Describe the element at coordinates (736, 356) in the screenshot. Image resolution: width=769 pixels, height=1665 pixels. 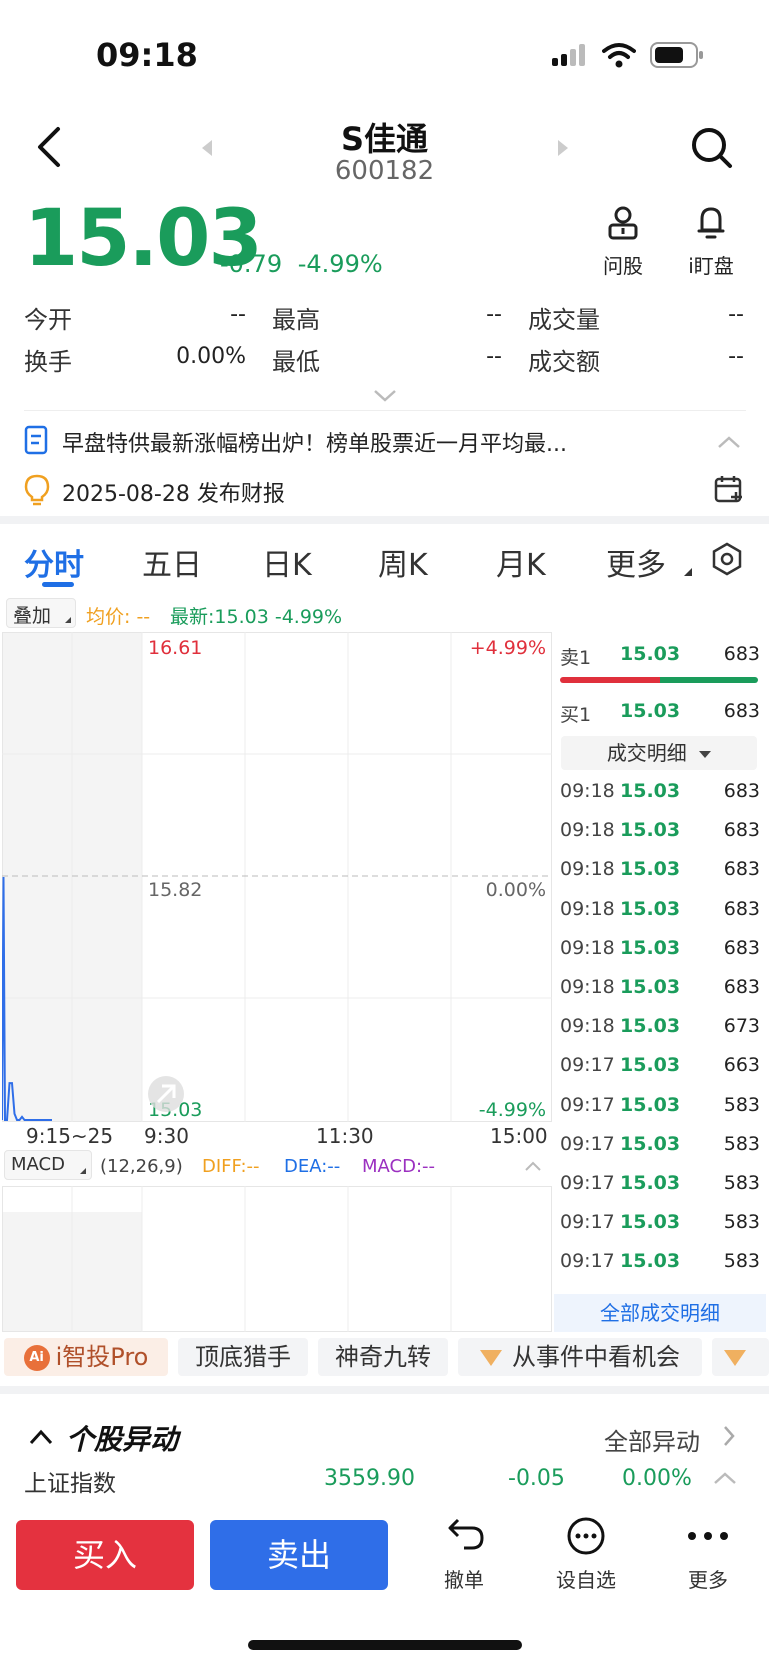
I see `amount-value: --` at that location.